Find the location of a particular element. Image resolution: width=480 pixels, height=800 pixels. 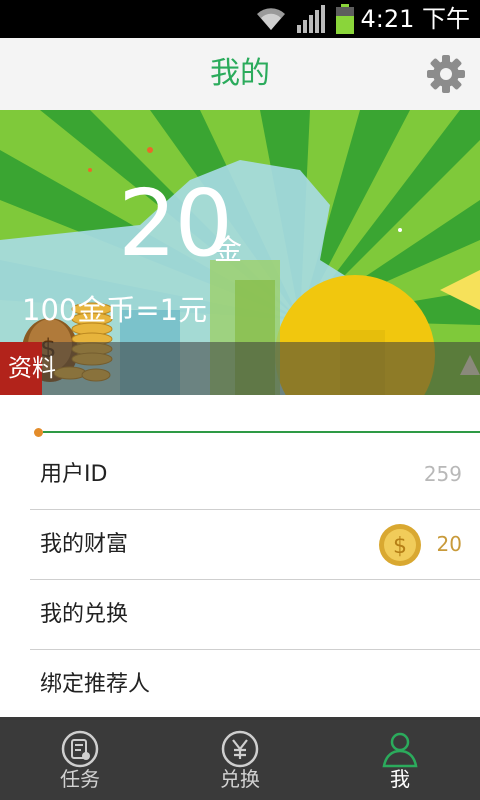

battery-icon is located at coordinates (345, 19).